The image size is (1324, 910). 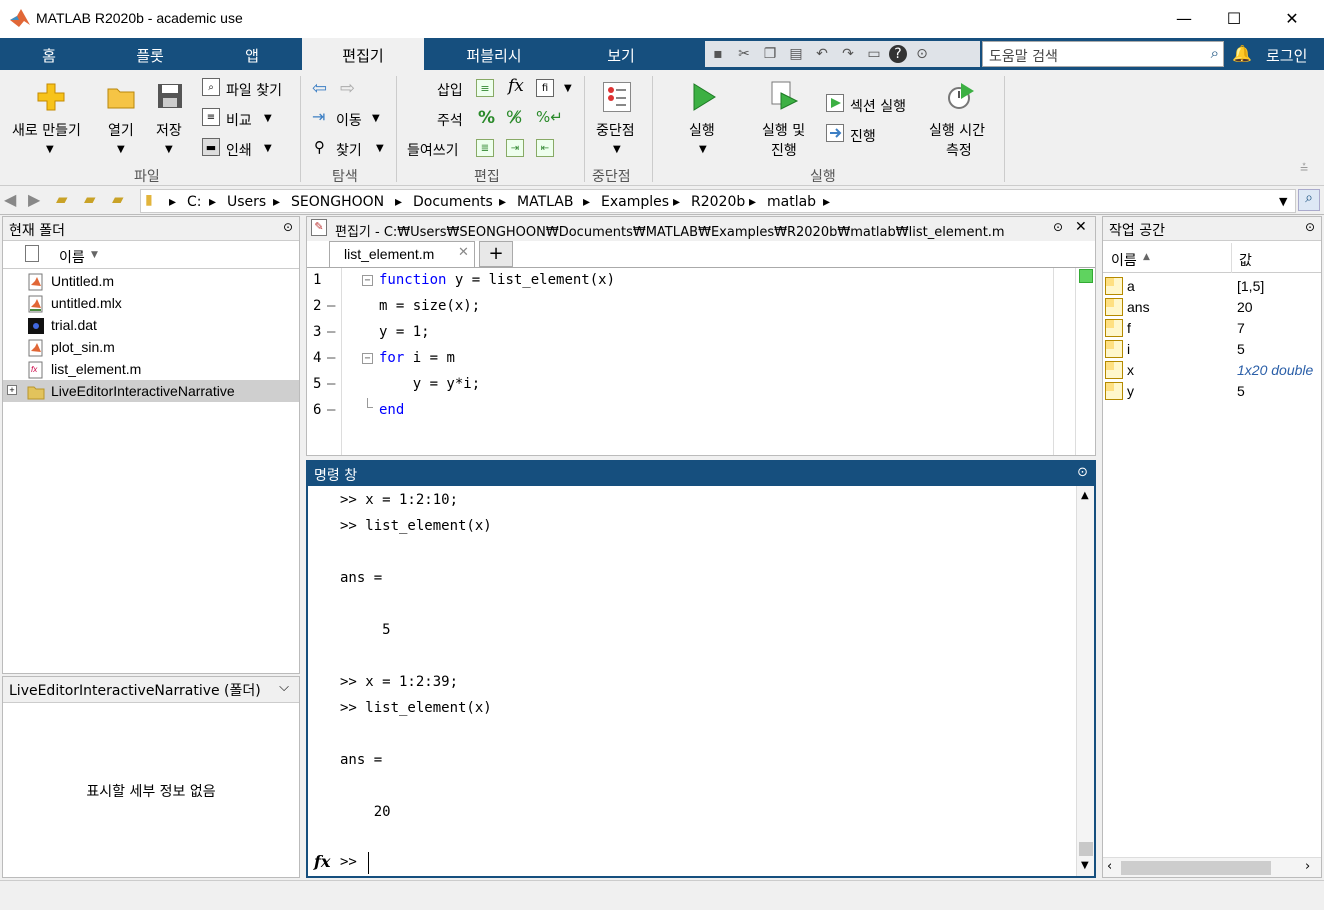 I want to click on file-type-column-icon, so click(x=32, y=253).